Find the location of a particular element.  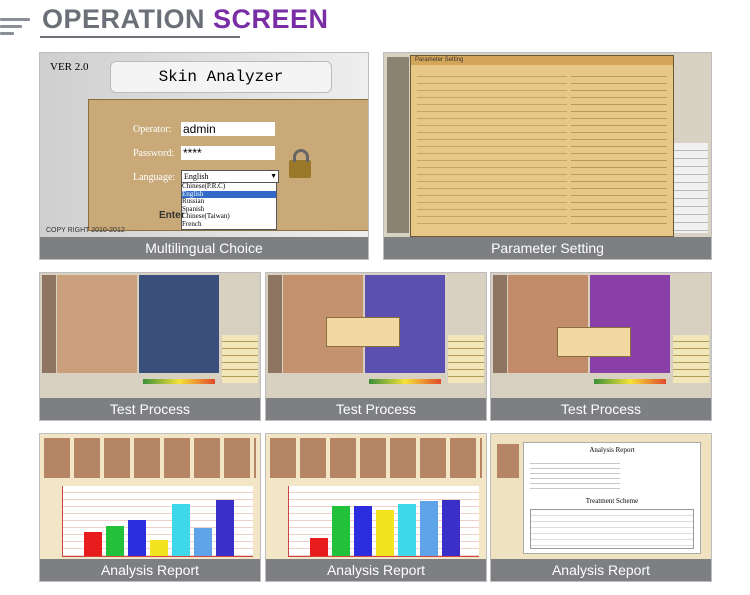

page-title: OPERATION SCREEN is located at coordinates (185, 19).